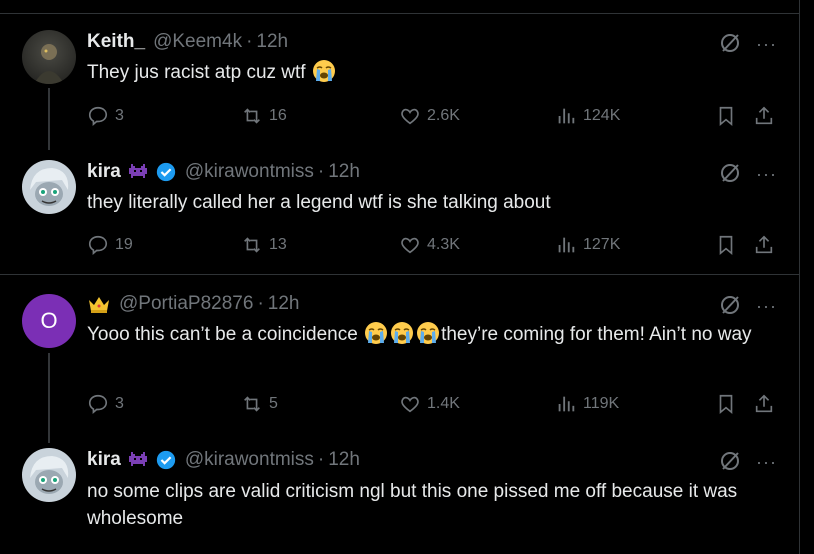 The height and width of the screenshot is (554, 814). I want to click on reply-button: 19, so click(110, 245).